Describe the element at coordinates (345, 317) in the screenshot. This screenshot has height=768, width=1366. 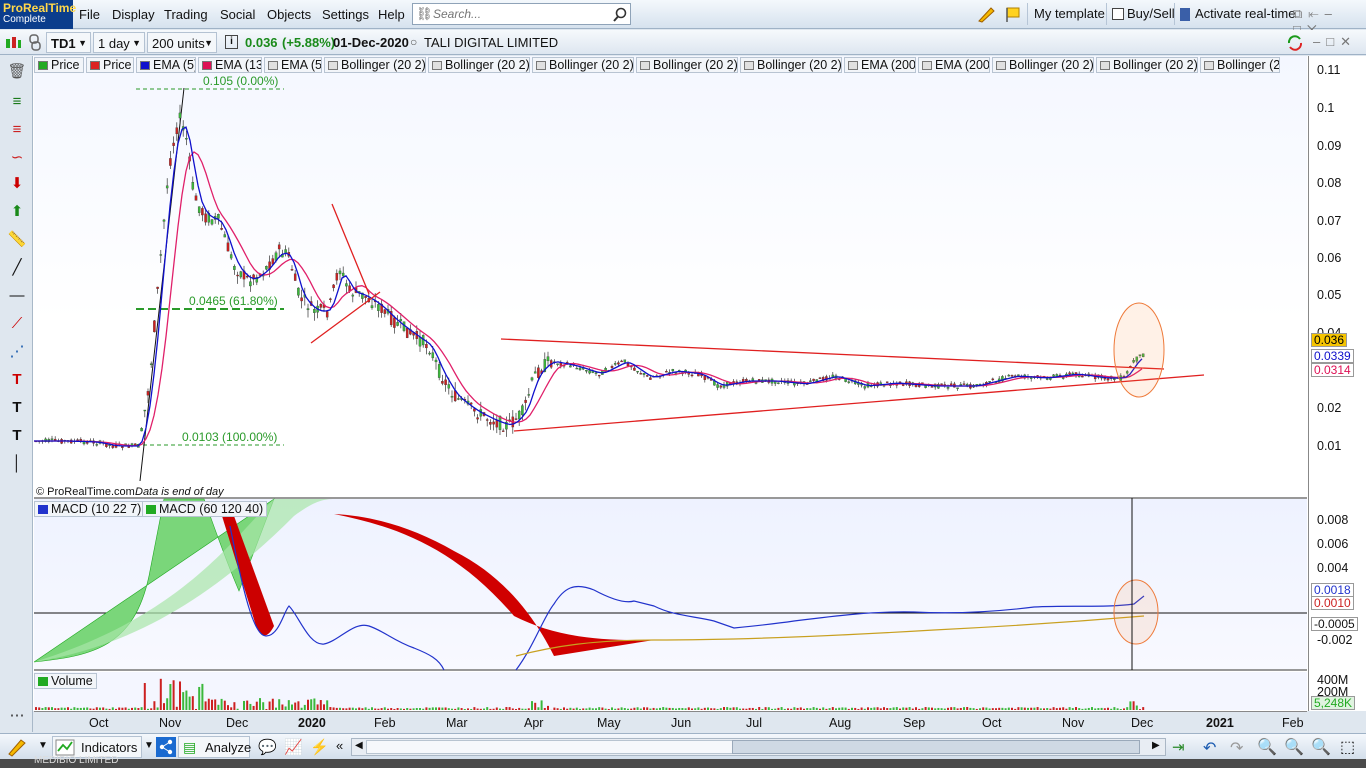
I see `trendline-up` at that location.